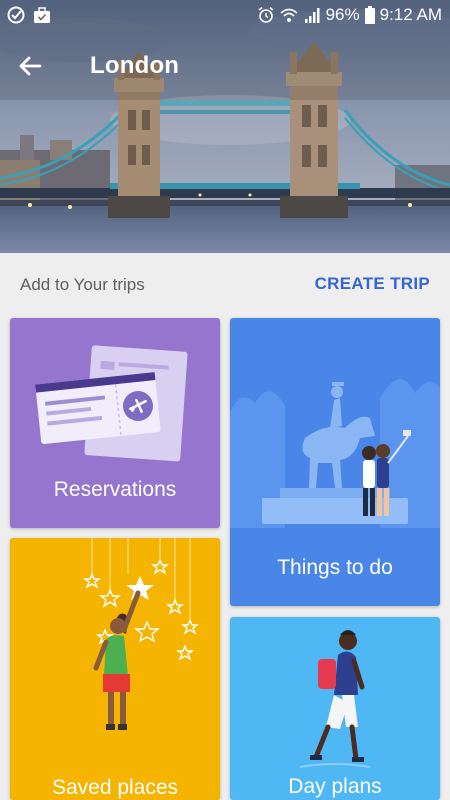  I want to click on battery-icon, so click(369, 15).